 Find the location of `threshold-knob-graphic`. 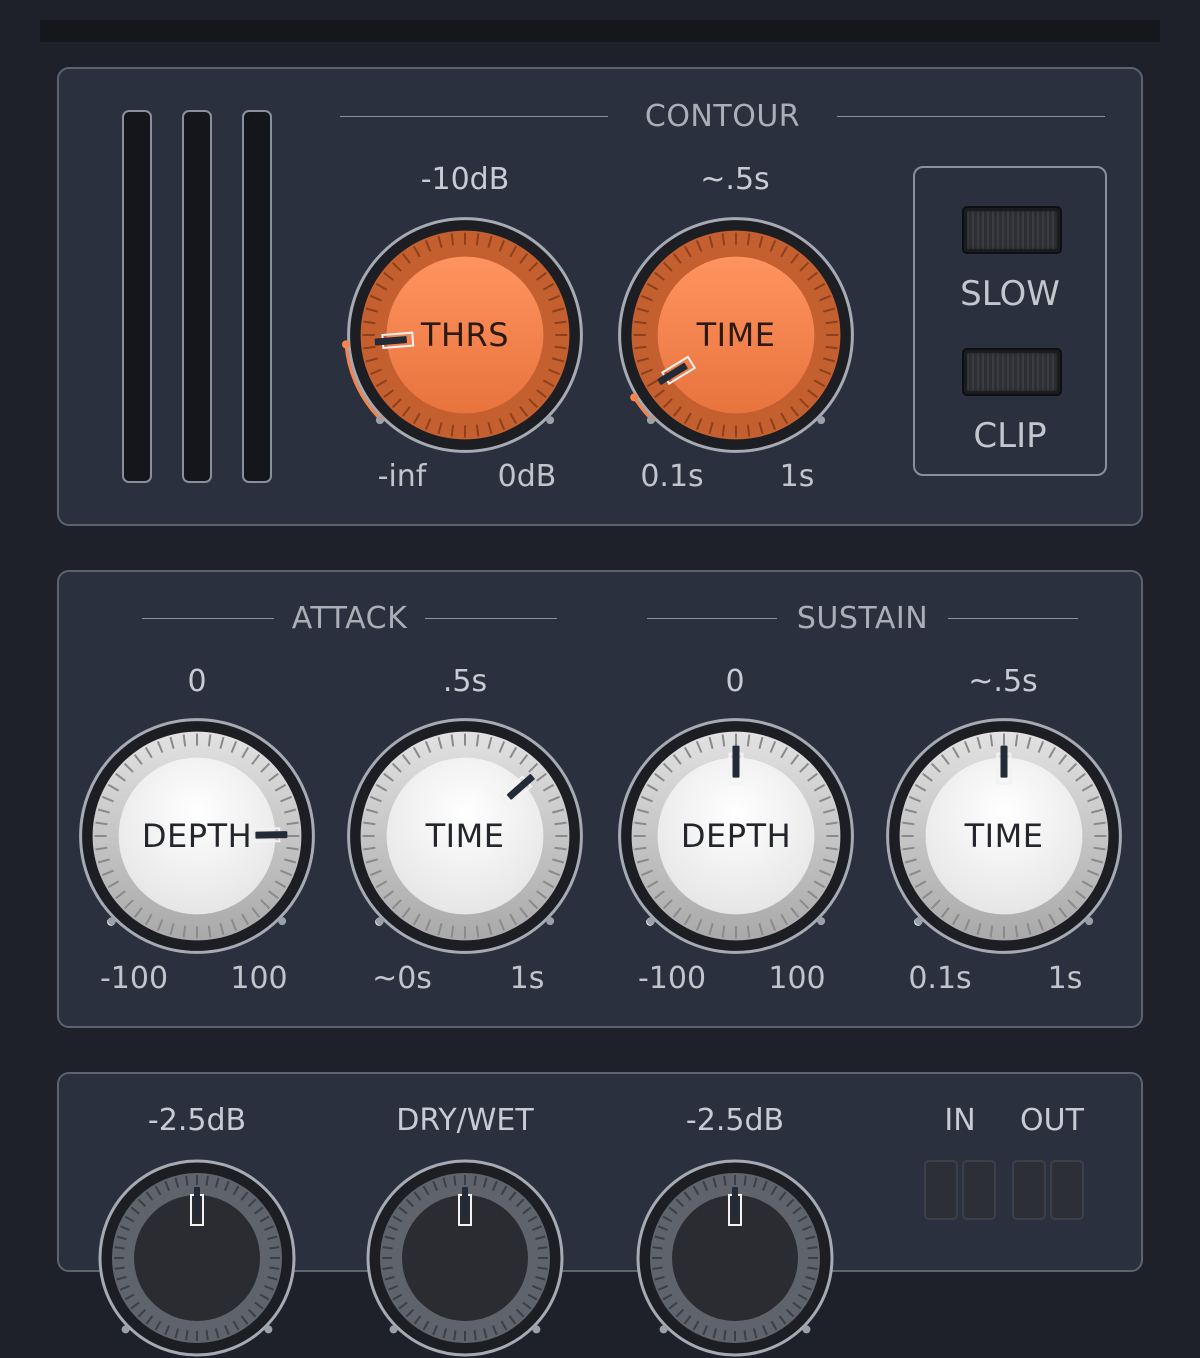

threshold-knob-graphic is located at coordinates (462, 335).